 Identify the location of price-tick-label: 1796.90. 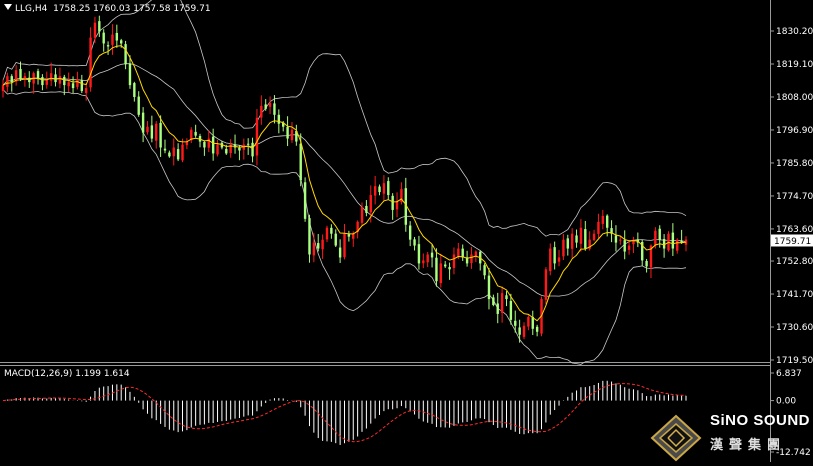
(794, 131).